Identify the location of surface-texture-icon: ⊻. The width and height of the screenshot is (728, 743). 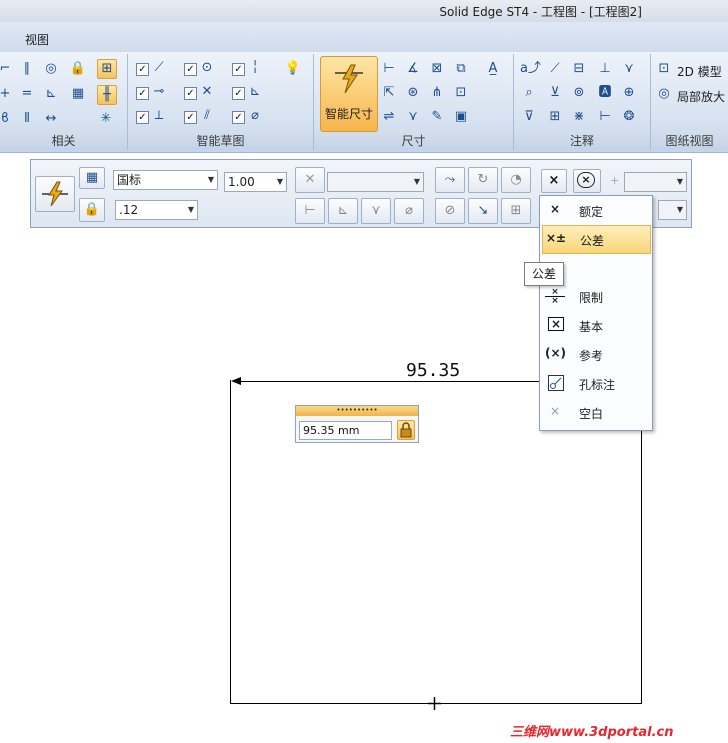
(555, 93).